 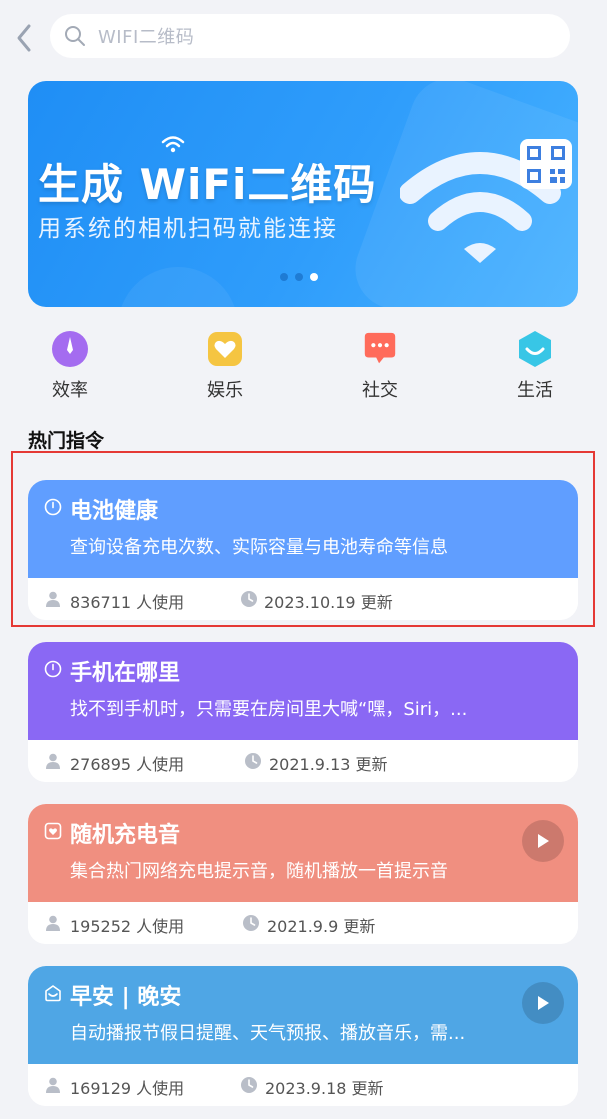 What do you see at coordinates (310, 36) in the screenshot?
I see `search-input: WIFI二维码` at bounding box center [310, 36].